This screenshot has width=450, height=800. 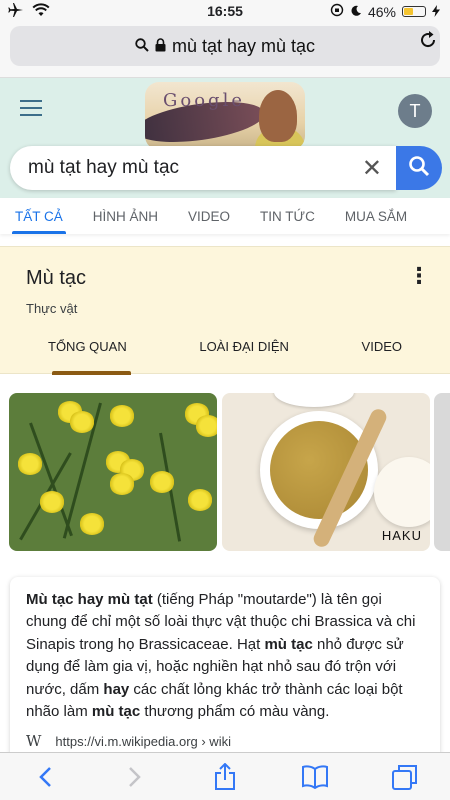 What do you see at coordinates (135, 777) in the screenshot?
I see `forward-icon` at bounding box center [135, 777].